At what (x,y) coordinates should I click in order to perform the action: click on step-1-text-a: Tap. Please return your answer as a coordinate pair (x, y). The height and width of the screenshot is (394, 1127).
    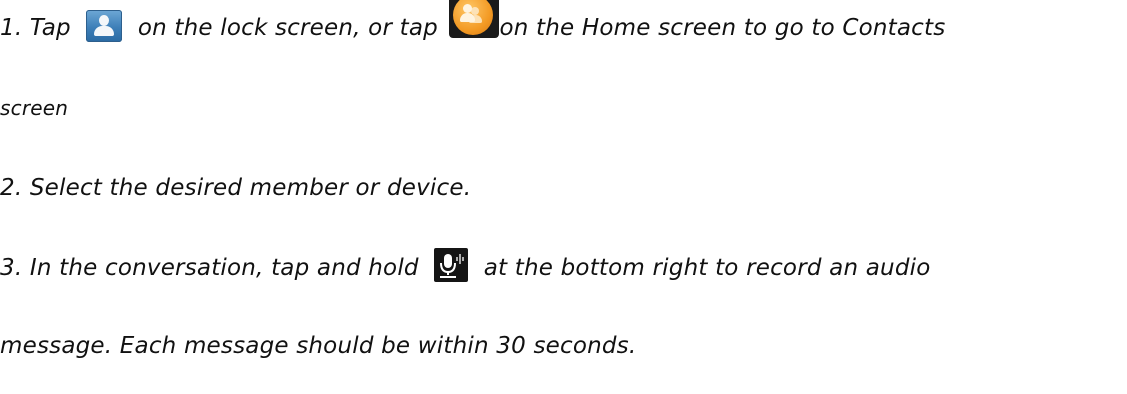
    Looking at the image, I should click on (50, 28).